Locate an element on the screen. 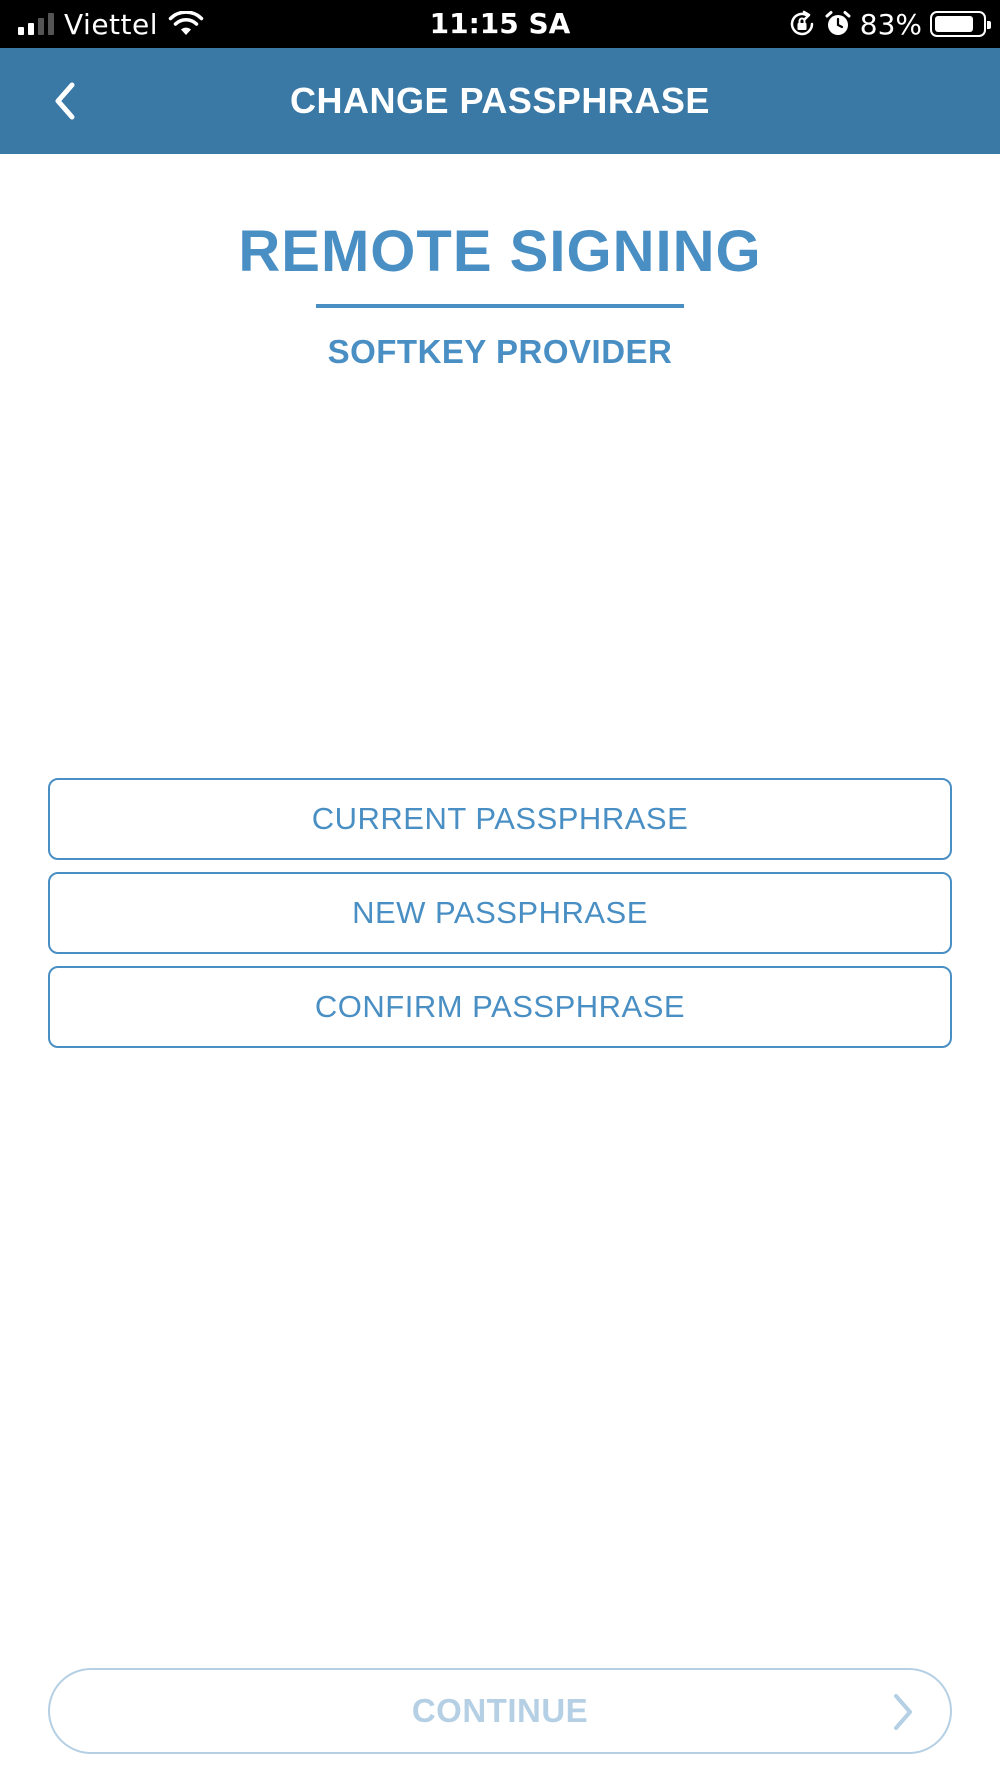 This screenshot has width=1000, height=1778. confirm-passphrase-field-container is located at coordinates (500, 1007).